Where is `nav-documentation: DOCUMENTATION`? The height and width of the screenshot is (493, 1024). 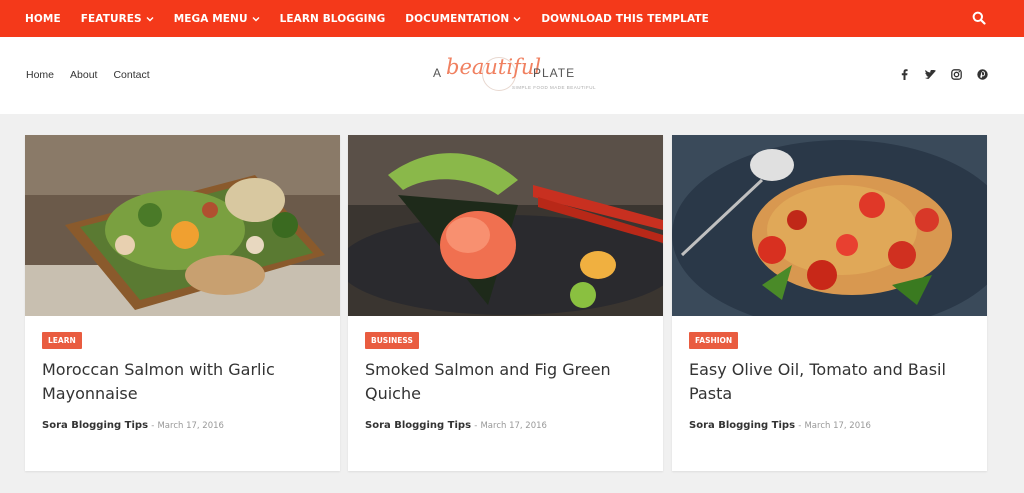 nav-documentation: DOCUMENTATION is located at coordinates (463, 19).